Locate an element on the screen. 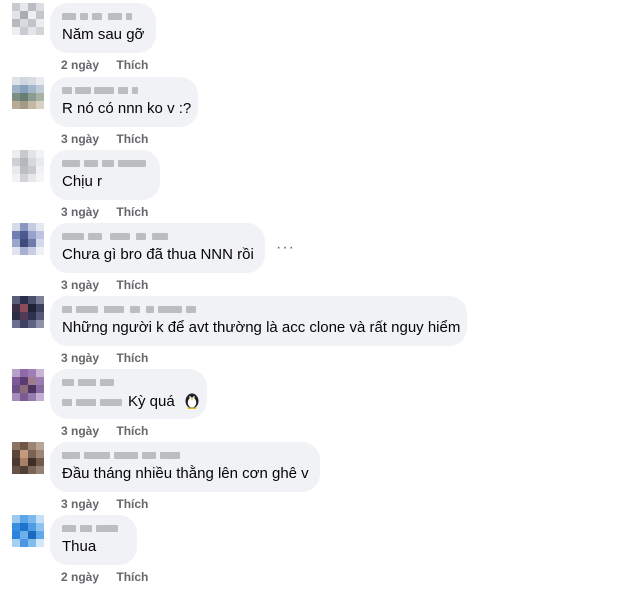 This screenshot has width=635, height=589. comment-text: R nó có nnn ko v :? is located at coordinates (127, 108).